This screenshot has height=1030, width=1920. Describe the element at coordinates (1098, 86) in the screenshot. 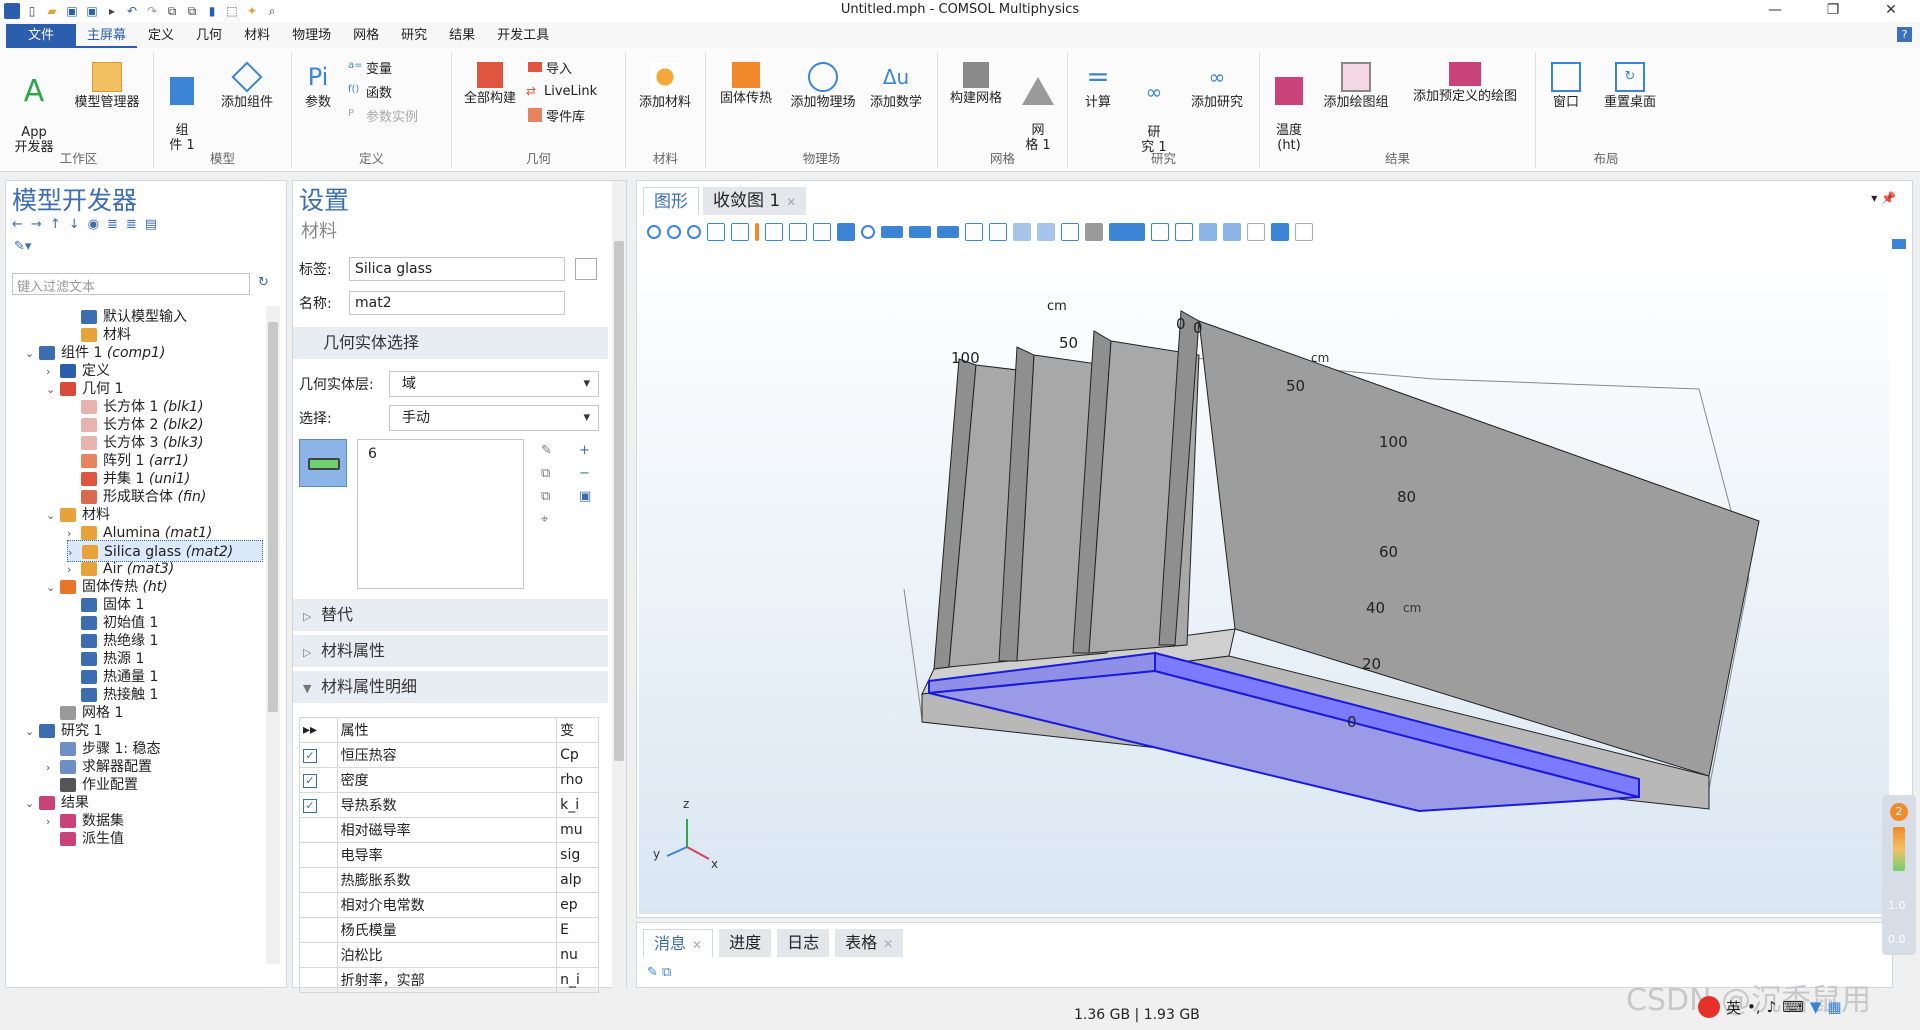

I see `compute-button: = 计算` at that location.